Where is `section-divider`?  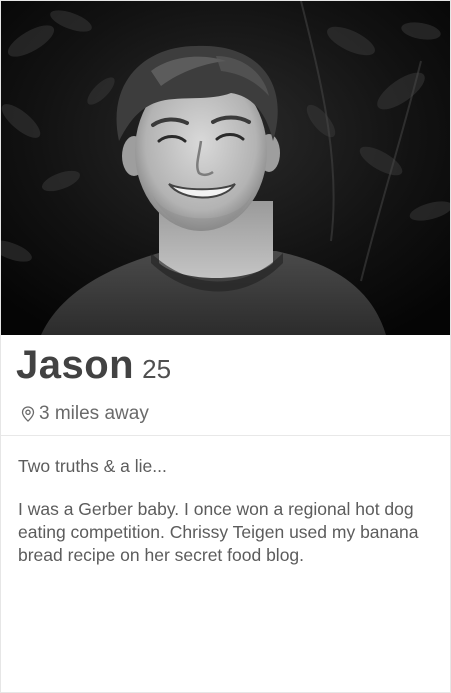 section-divider is located at coordinates (225, 435).